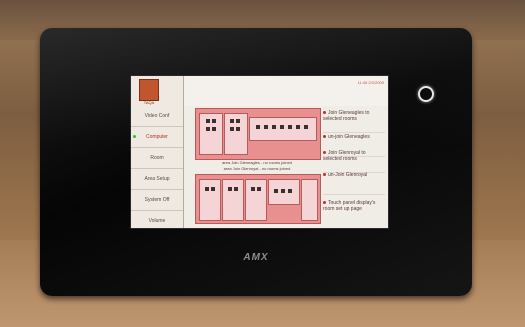 Image resolution: width=525 pixels, height=327 pixels. I want to click on active-indicator-icon, so click(134, 136).